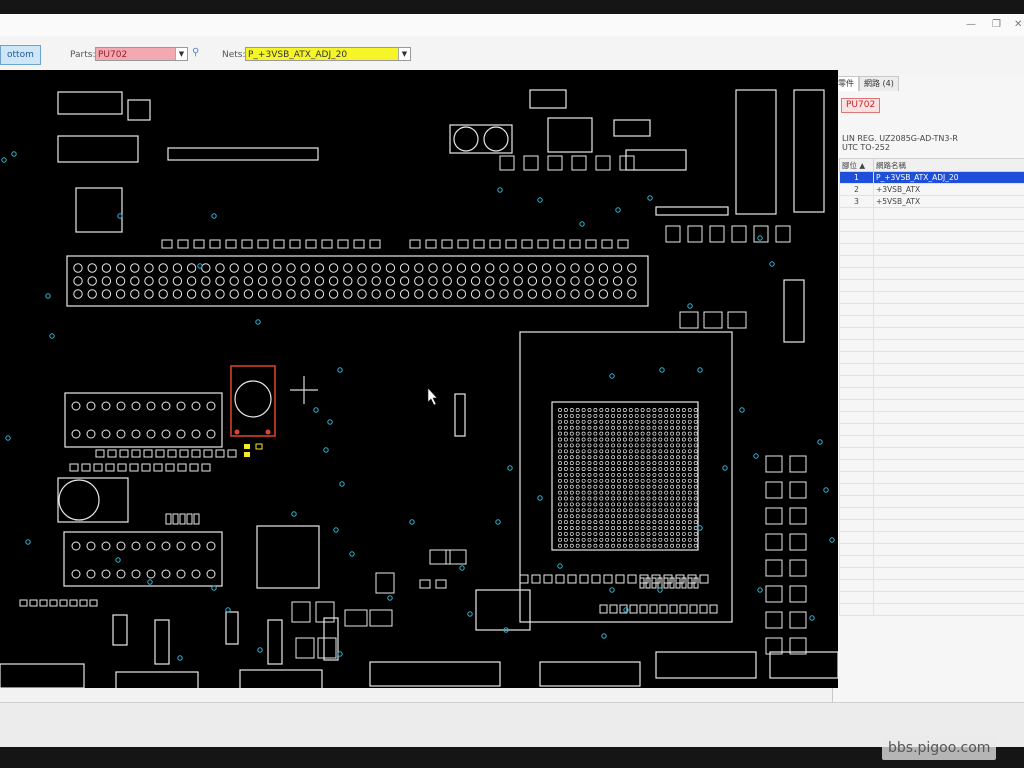 The height and width of the screenshot is (768, 1024). I want to click on minimize-icon: —, so click(971, 24).